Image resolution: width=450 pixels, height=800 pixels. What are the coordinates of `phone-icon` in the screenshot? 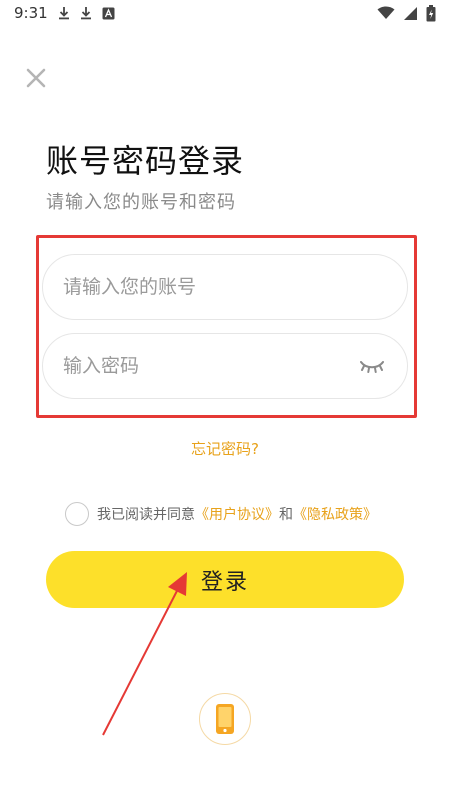 It's located at (225, 719).